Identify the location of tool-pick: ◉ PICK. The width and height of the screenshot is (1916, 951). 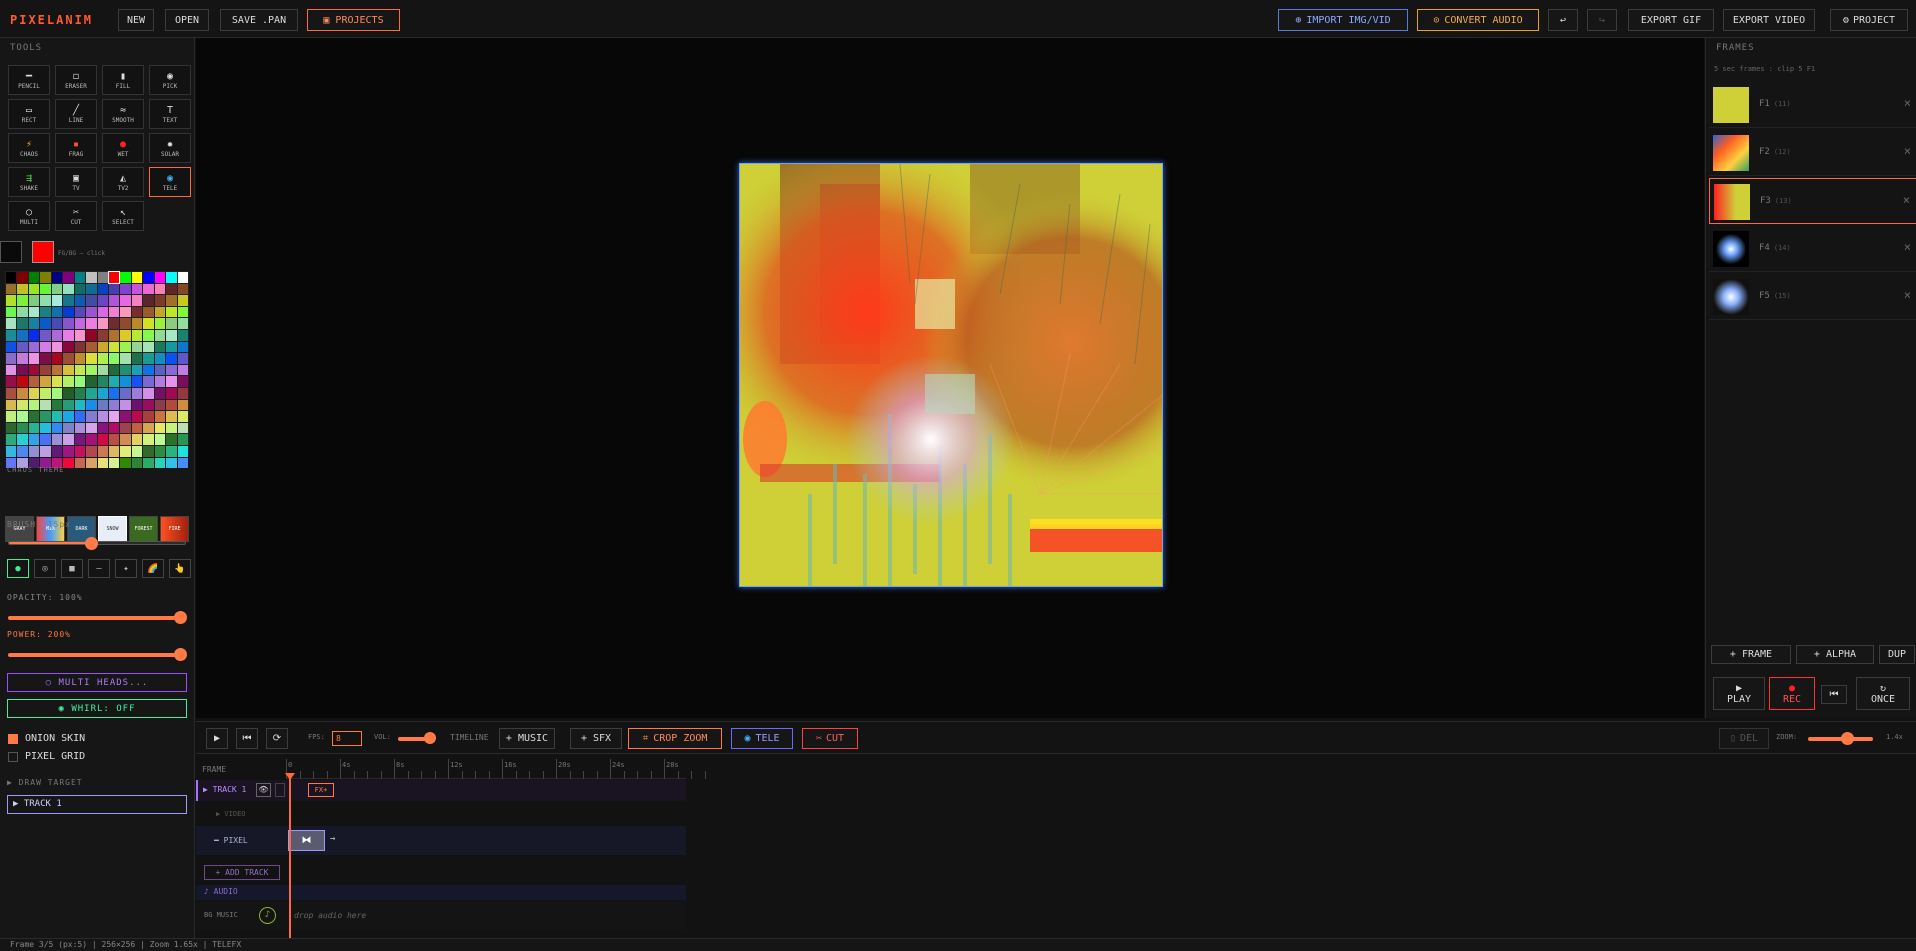
(170, 80).